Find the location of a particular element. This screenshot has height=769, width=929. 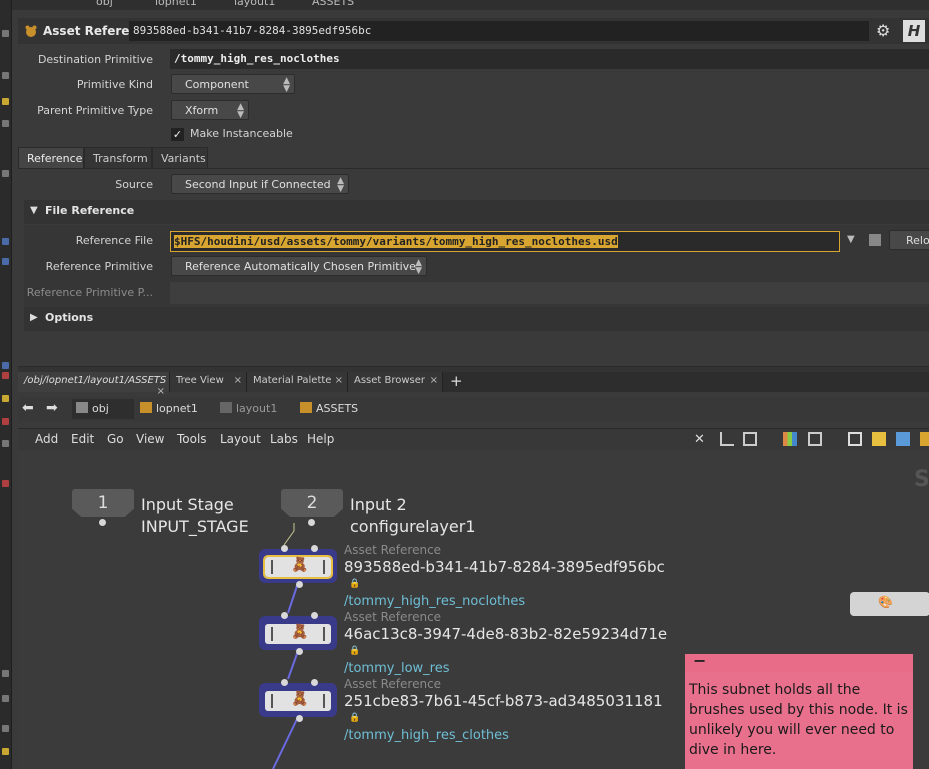

menu-tools: Tools is located at coordinates (192, 439).